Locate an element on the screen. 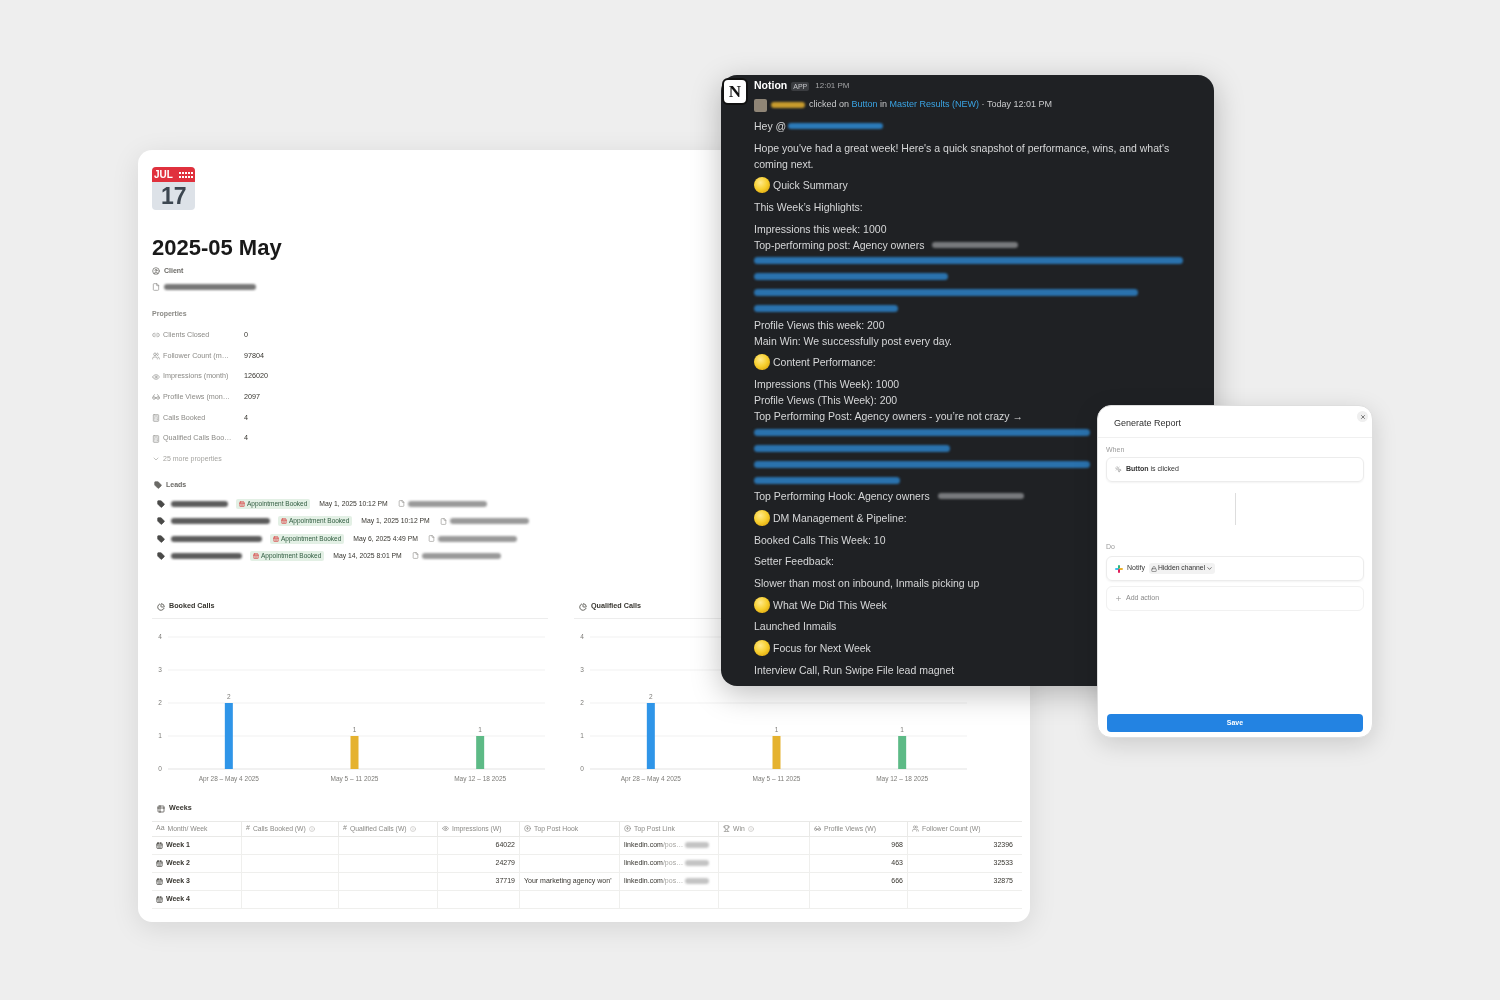  plus-icon is located at coordinates (1118, 598).